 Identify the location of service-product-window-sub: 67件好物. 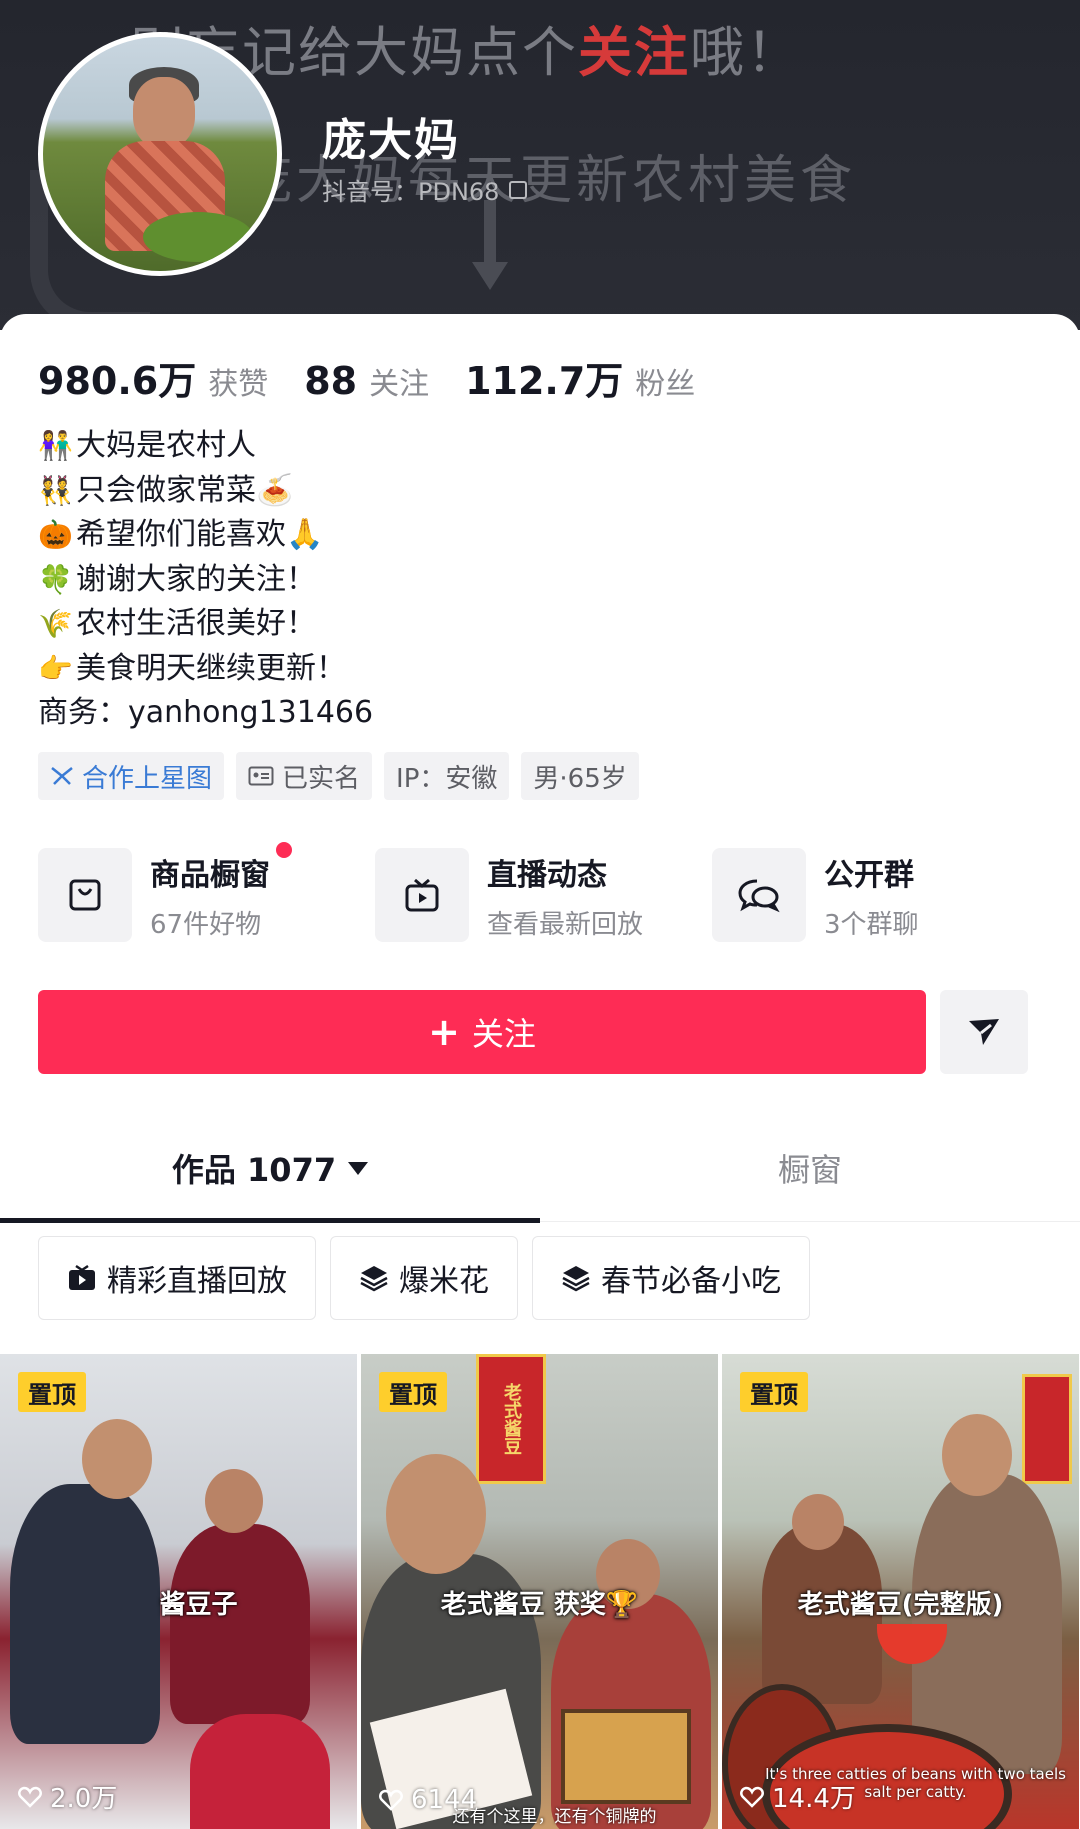
(206, 924).